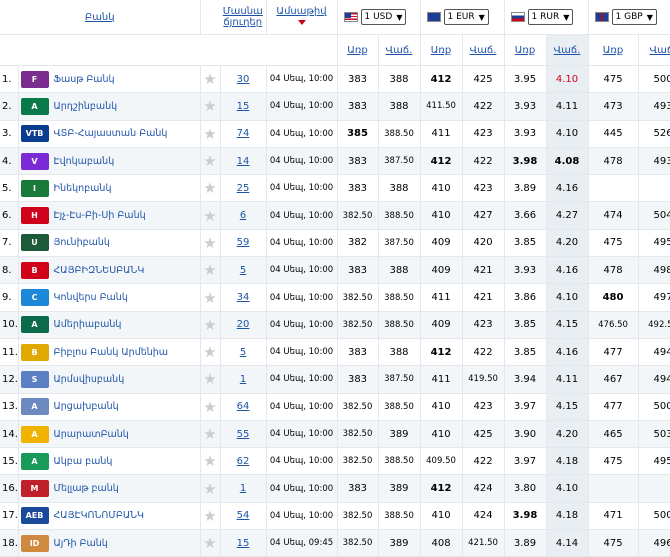 The image size is (670, 557). I want to click on rur-buy-header: Առք, so click(525, 50).